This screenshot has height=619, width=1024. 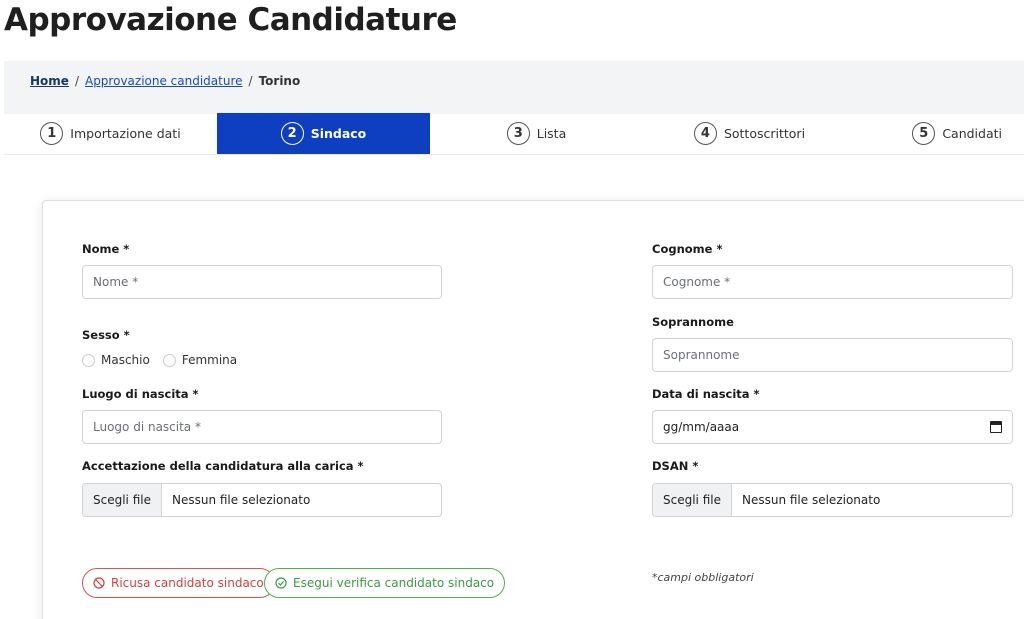 What do you see at coordinates (125, 133) in the screenshot?
I see `step-label: Importazione dati` at bounding box center [125, 133].